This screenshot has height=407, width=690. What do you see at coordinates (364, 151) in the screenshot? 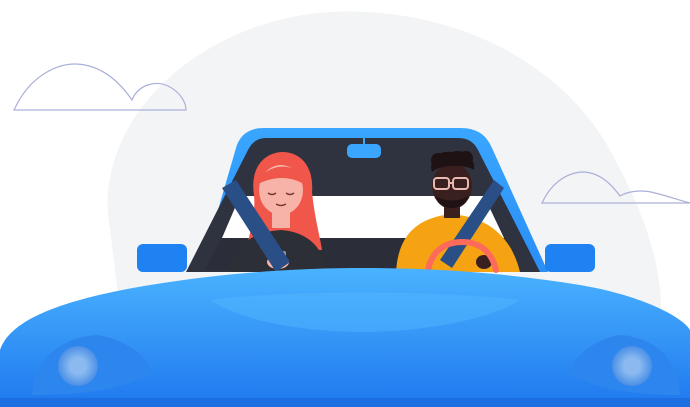
I see `rearview-mirror` at bounding box center [364, 151].